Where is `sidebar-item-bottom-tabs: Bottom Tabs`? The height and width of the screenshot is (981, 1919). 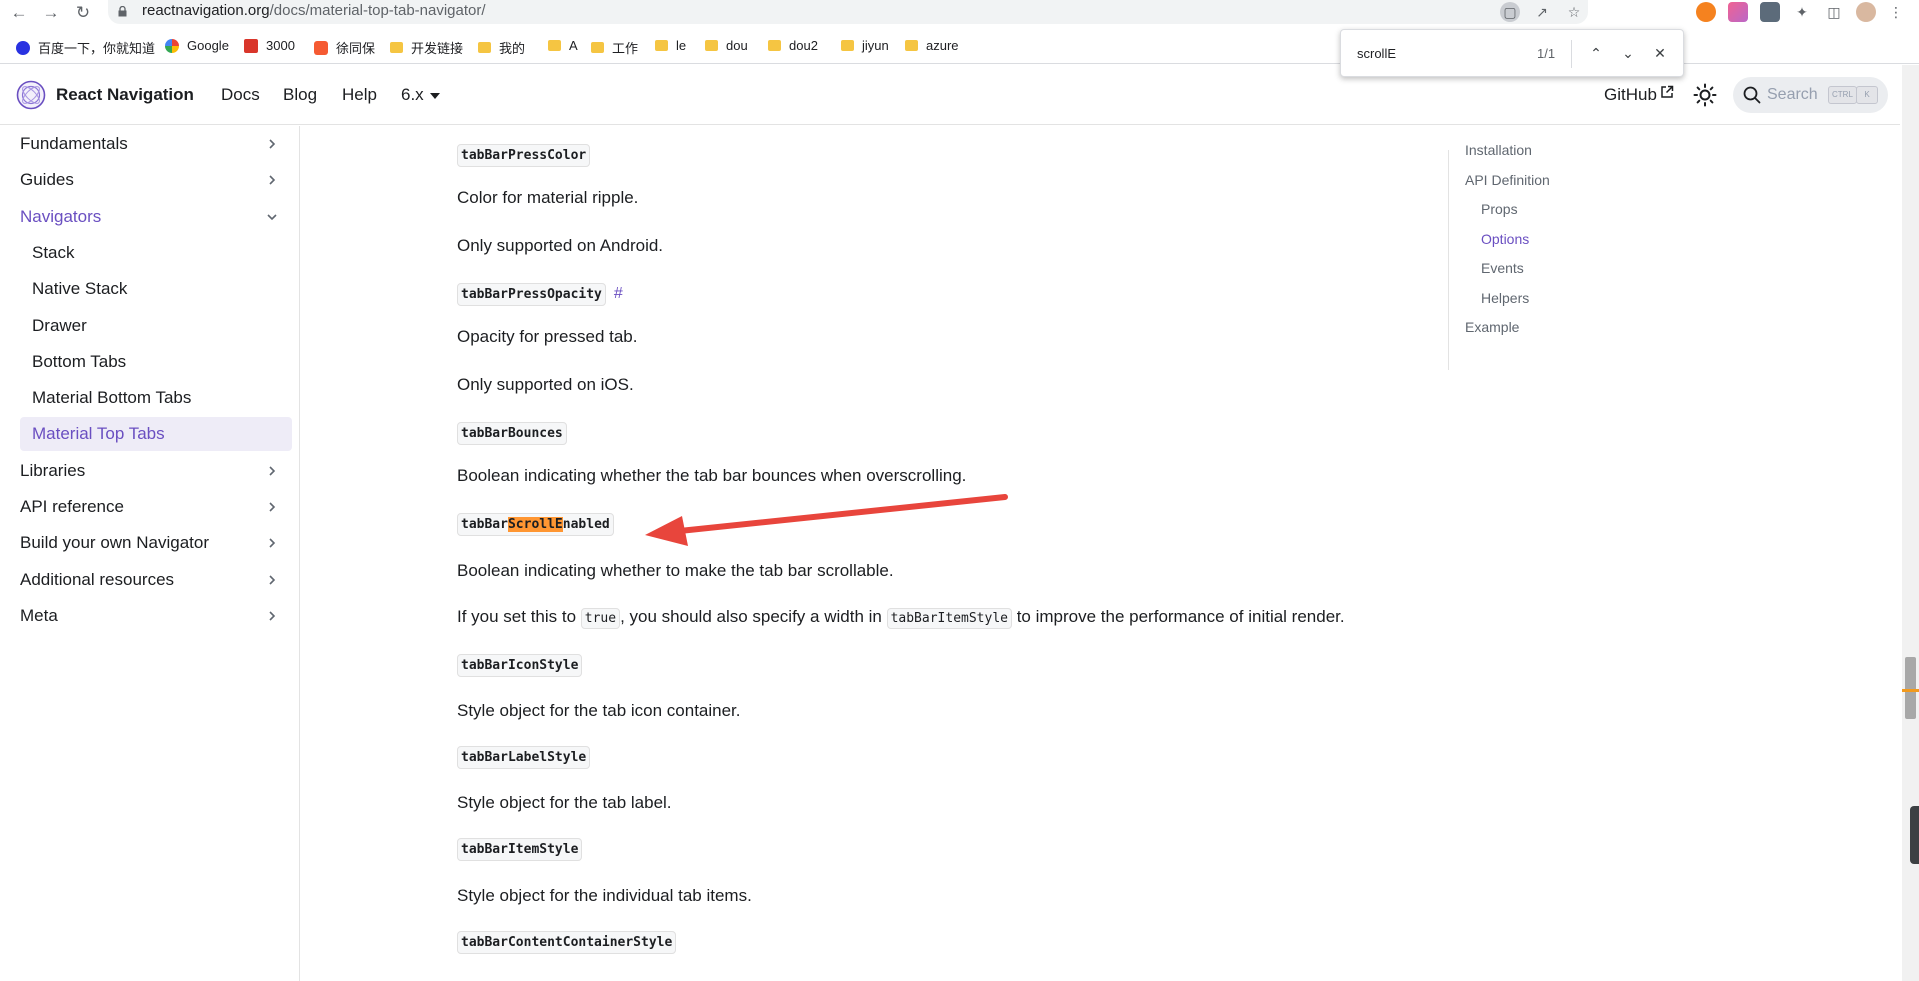 sidebar-item-bottom-tabs: Bottom Tabs is located at coordinates (156, 362).